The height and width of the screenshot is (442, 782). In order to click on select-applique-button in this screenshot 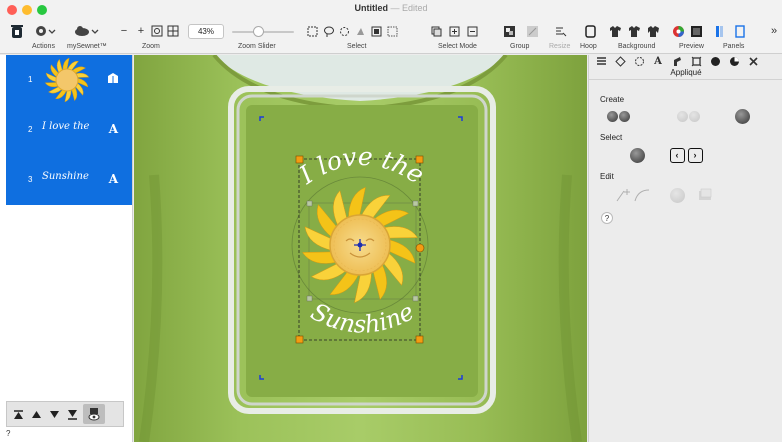, I will do `click(637, 155)`.